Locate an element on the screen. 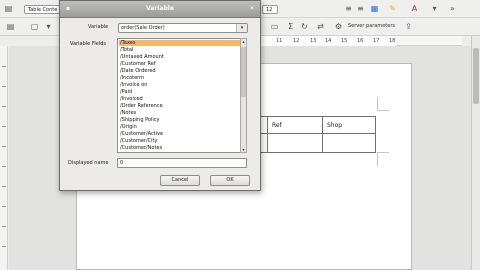 This screenshot has height=270, width=480. server-parameters-button: Server parameters is located at coordinates (371, 26).